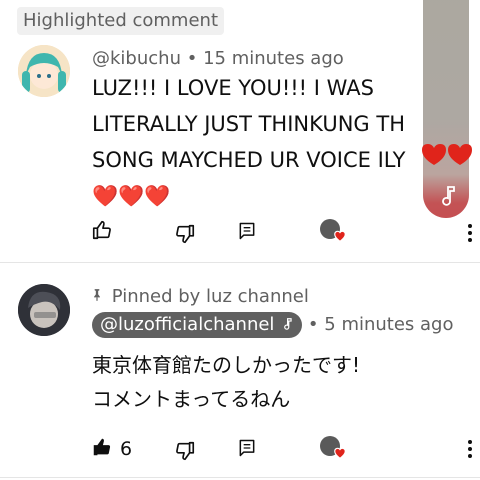 Image resolution: width=480 pixels, height=480 pixels. I want to click on like-count: 6, so click(126, 449).